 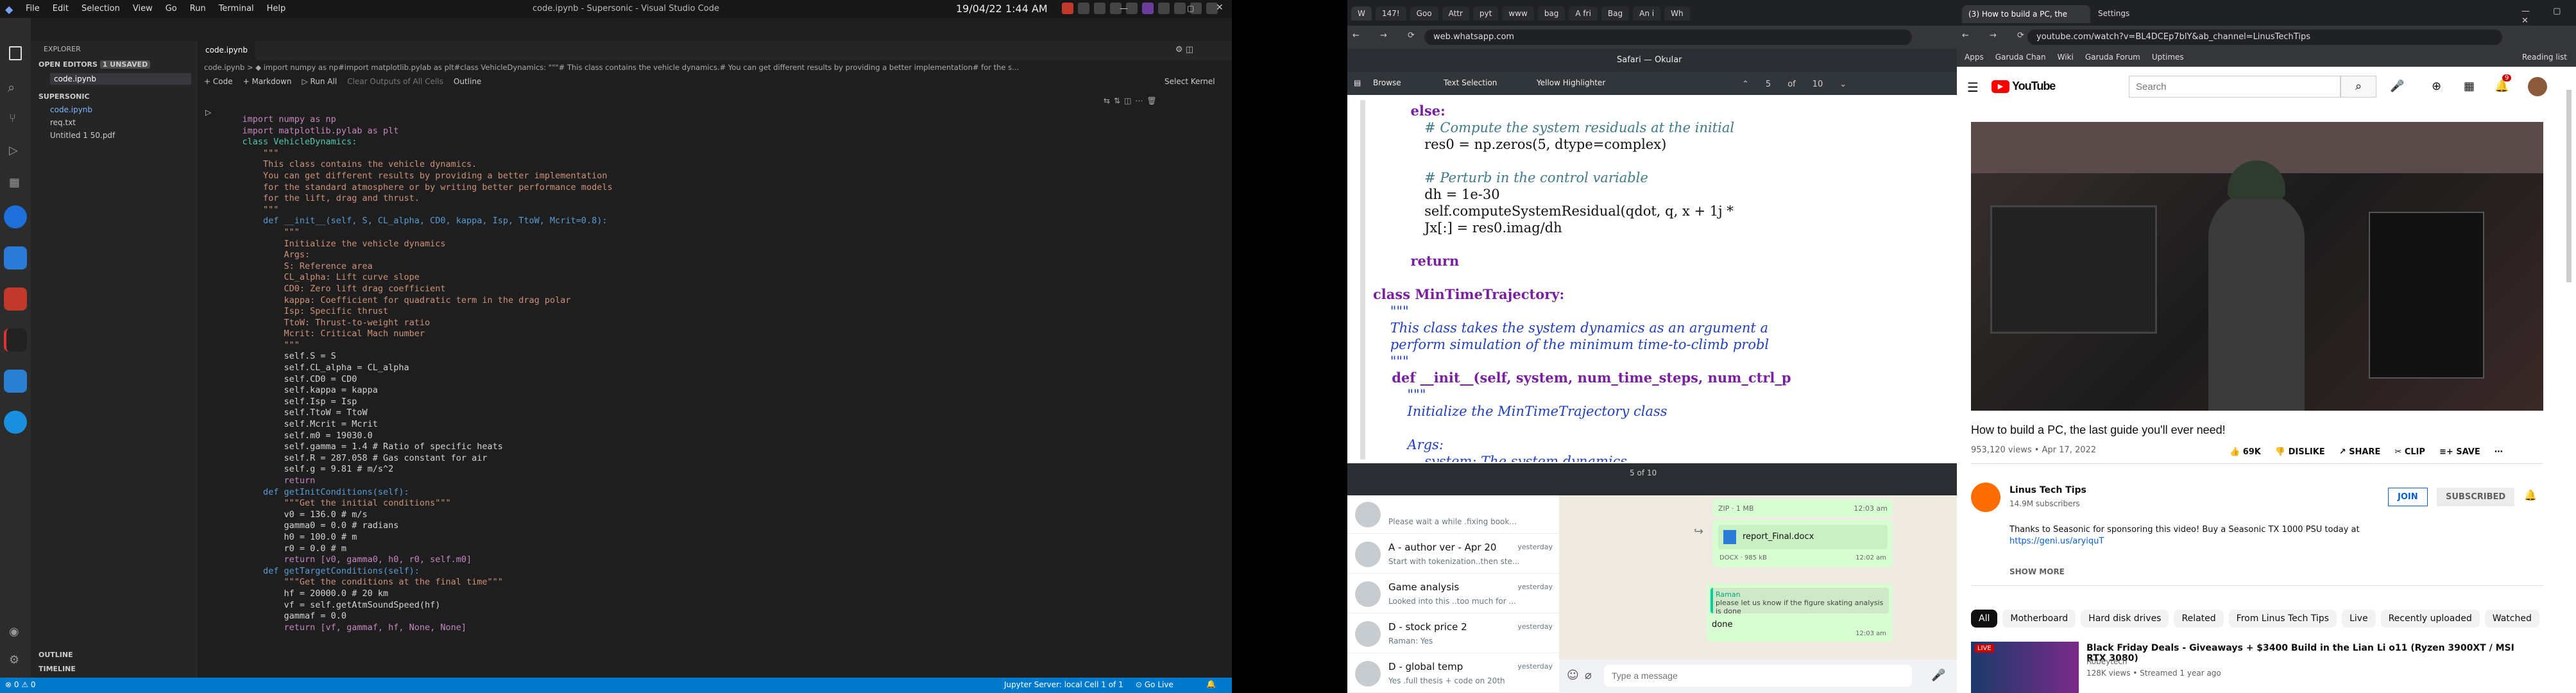 What do you see at coordinates (2039, 619) in the screenshot?
I see `filter-chip: Motherboard` at bounding box center [2039, 619].